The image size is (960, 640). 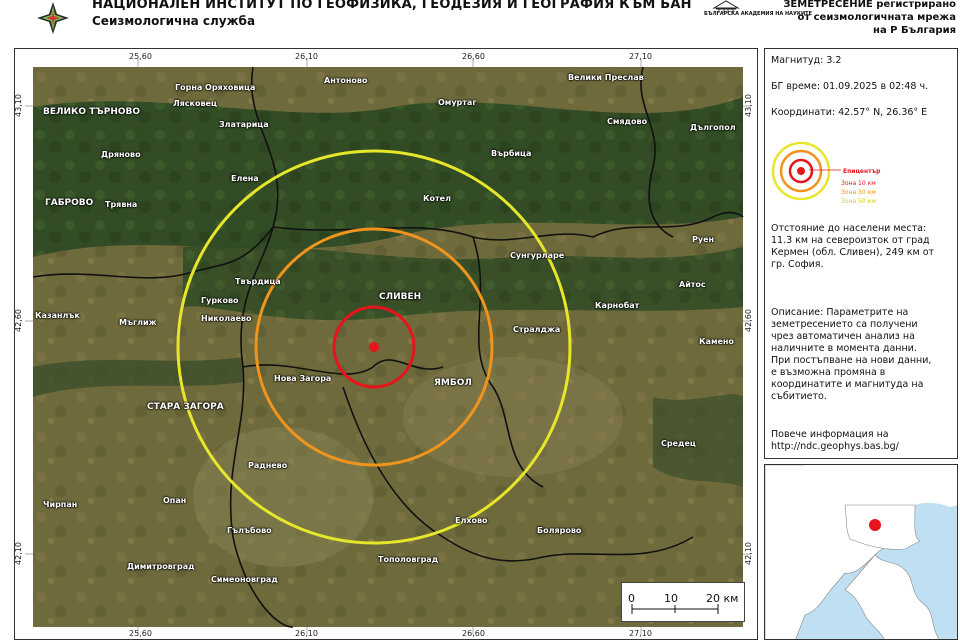 I want to click on bas-logo: БЪЛГАРСКА АКАДЕМИЯ НА НАУКИТЕ, so click(x=756, y=20).